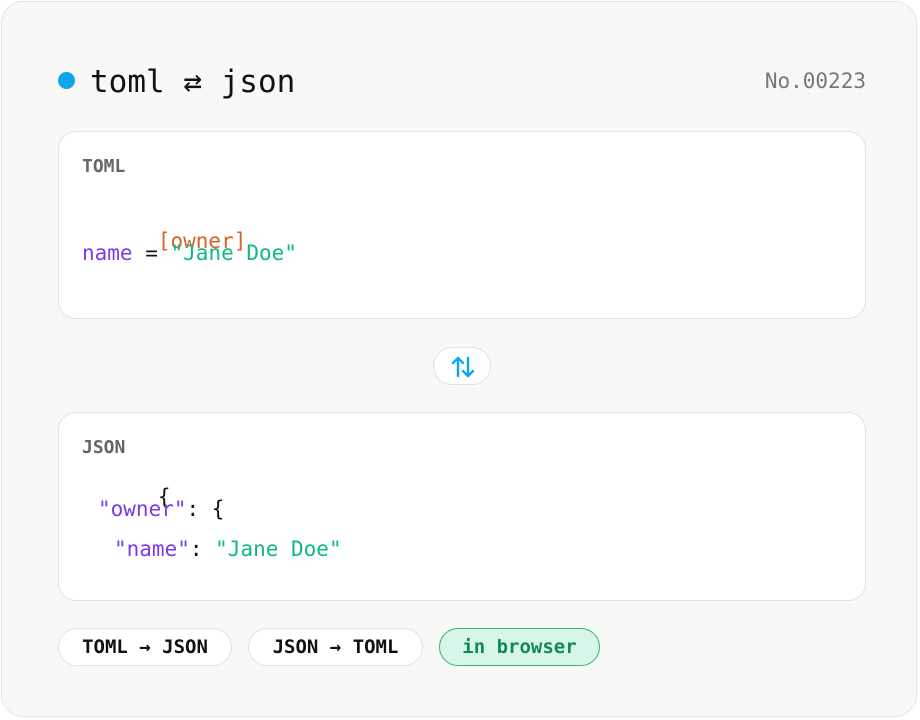  Describe the element at coordinates (193, 82) in the screenshot. I see `page-title: toml ⇄ json` at that location.